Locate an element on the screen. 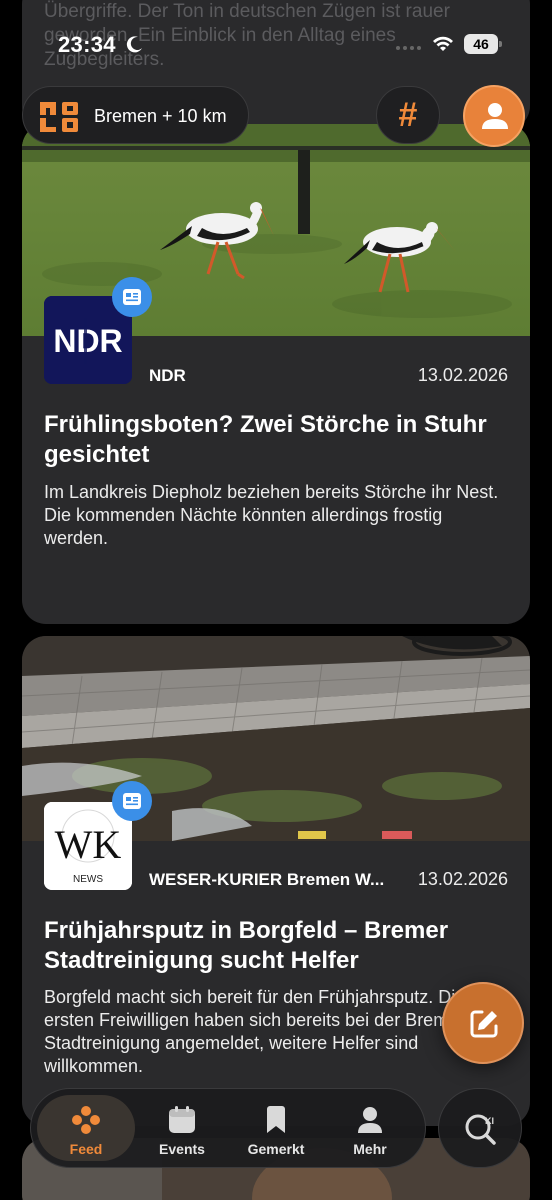  ndr-logo-text: NDR is located at coordinates (87, 341).